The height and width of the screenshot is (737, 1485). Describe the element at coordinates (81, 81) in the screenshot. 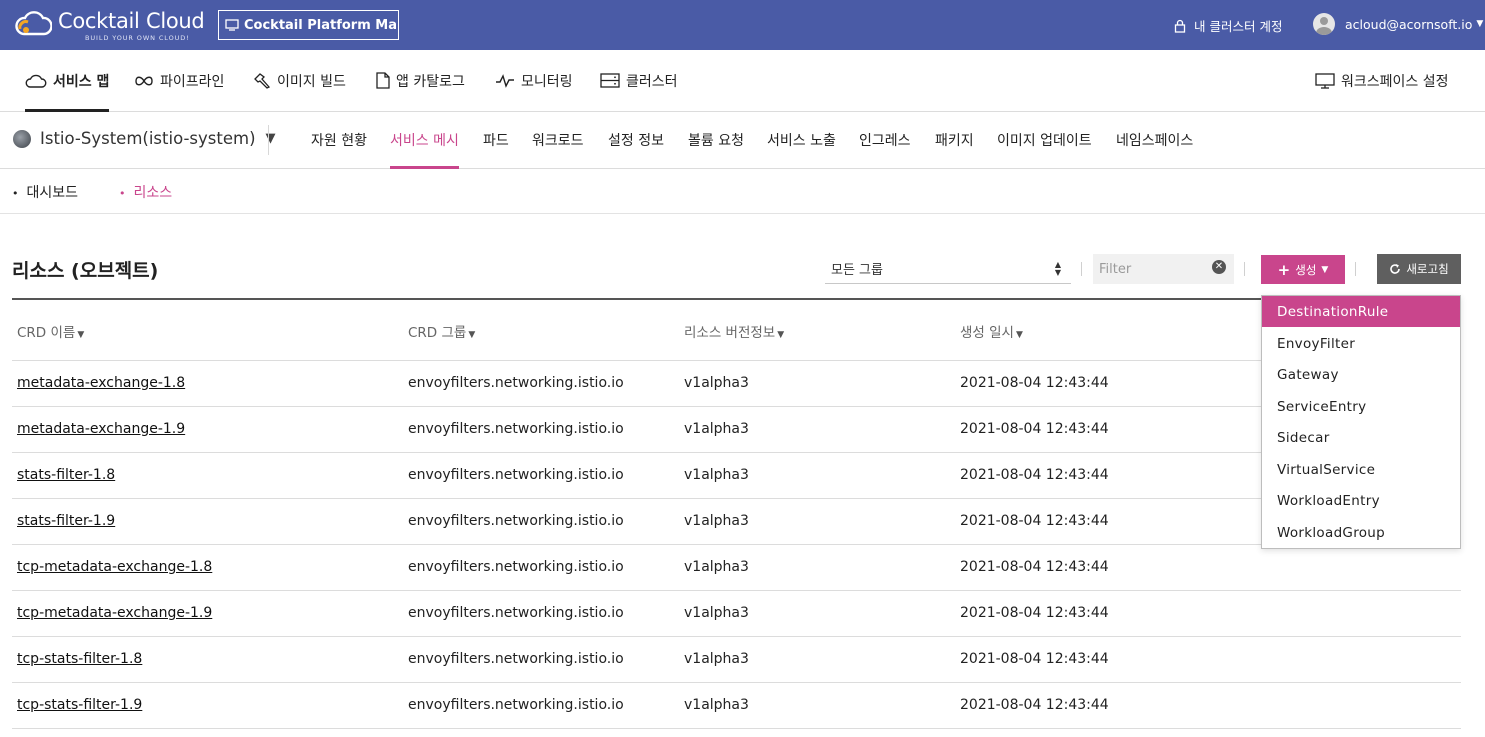

I see `nav-item-label: 서비스 맵` at that location.